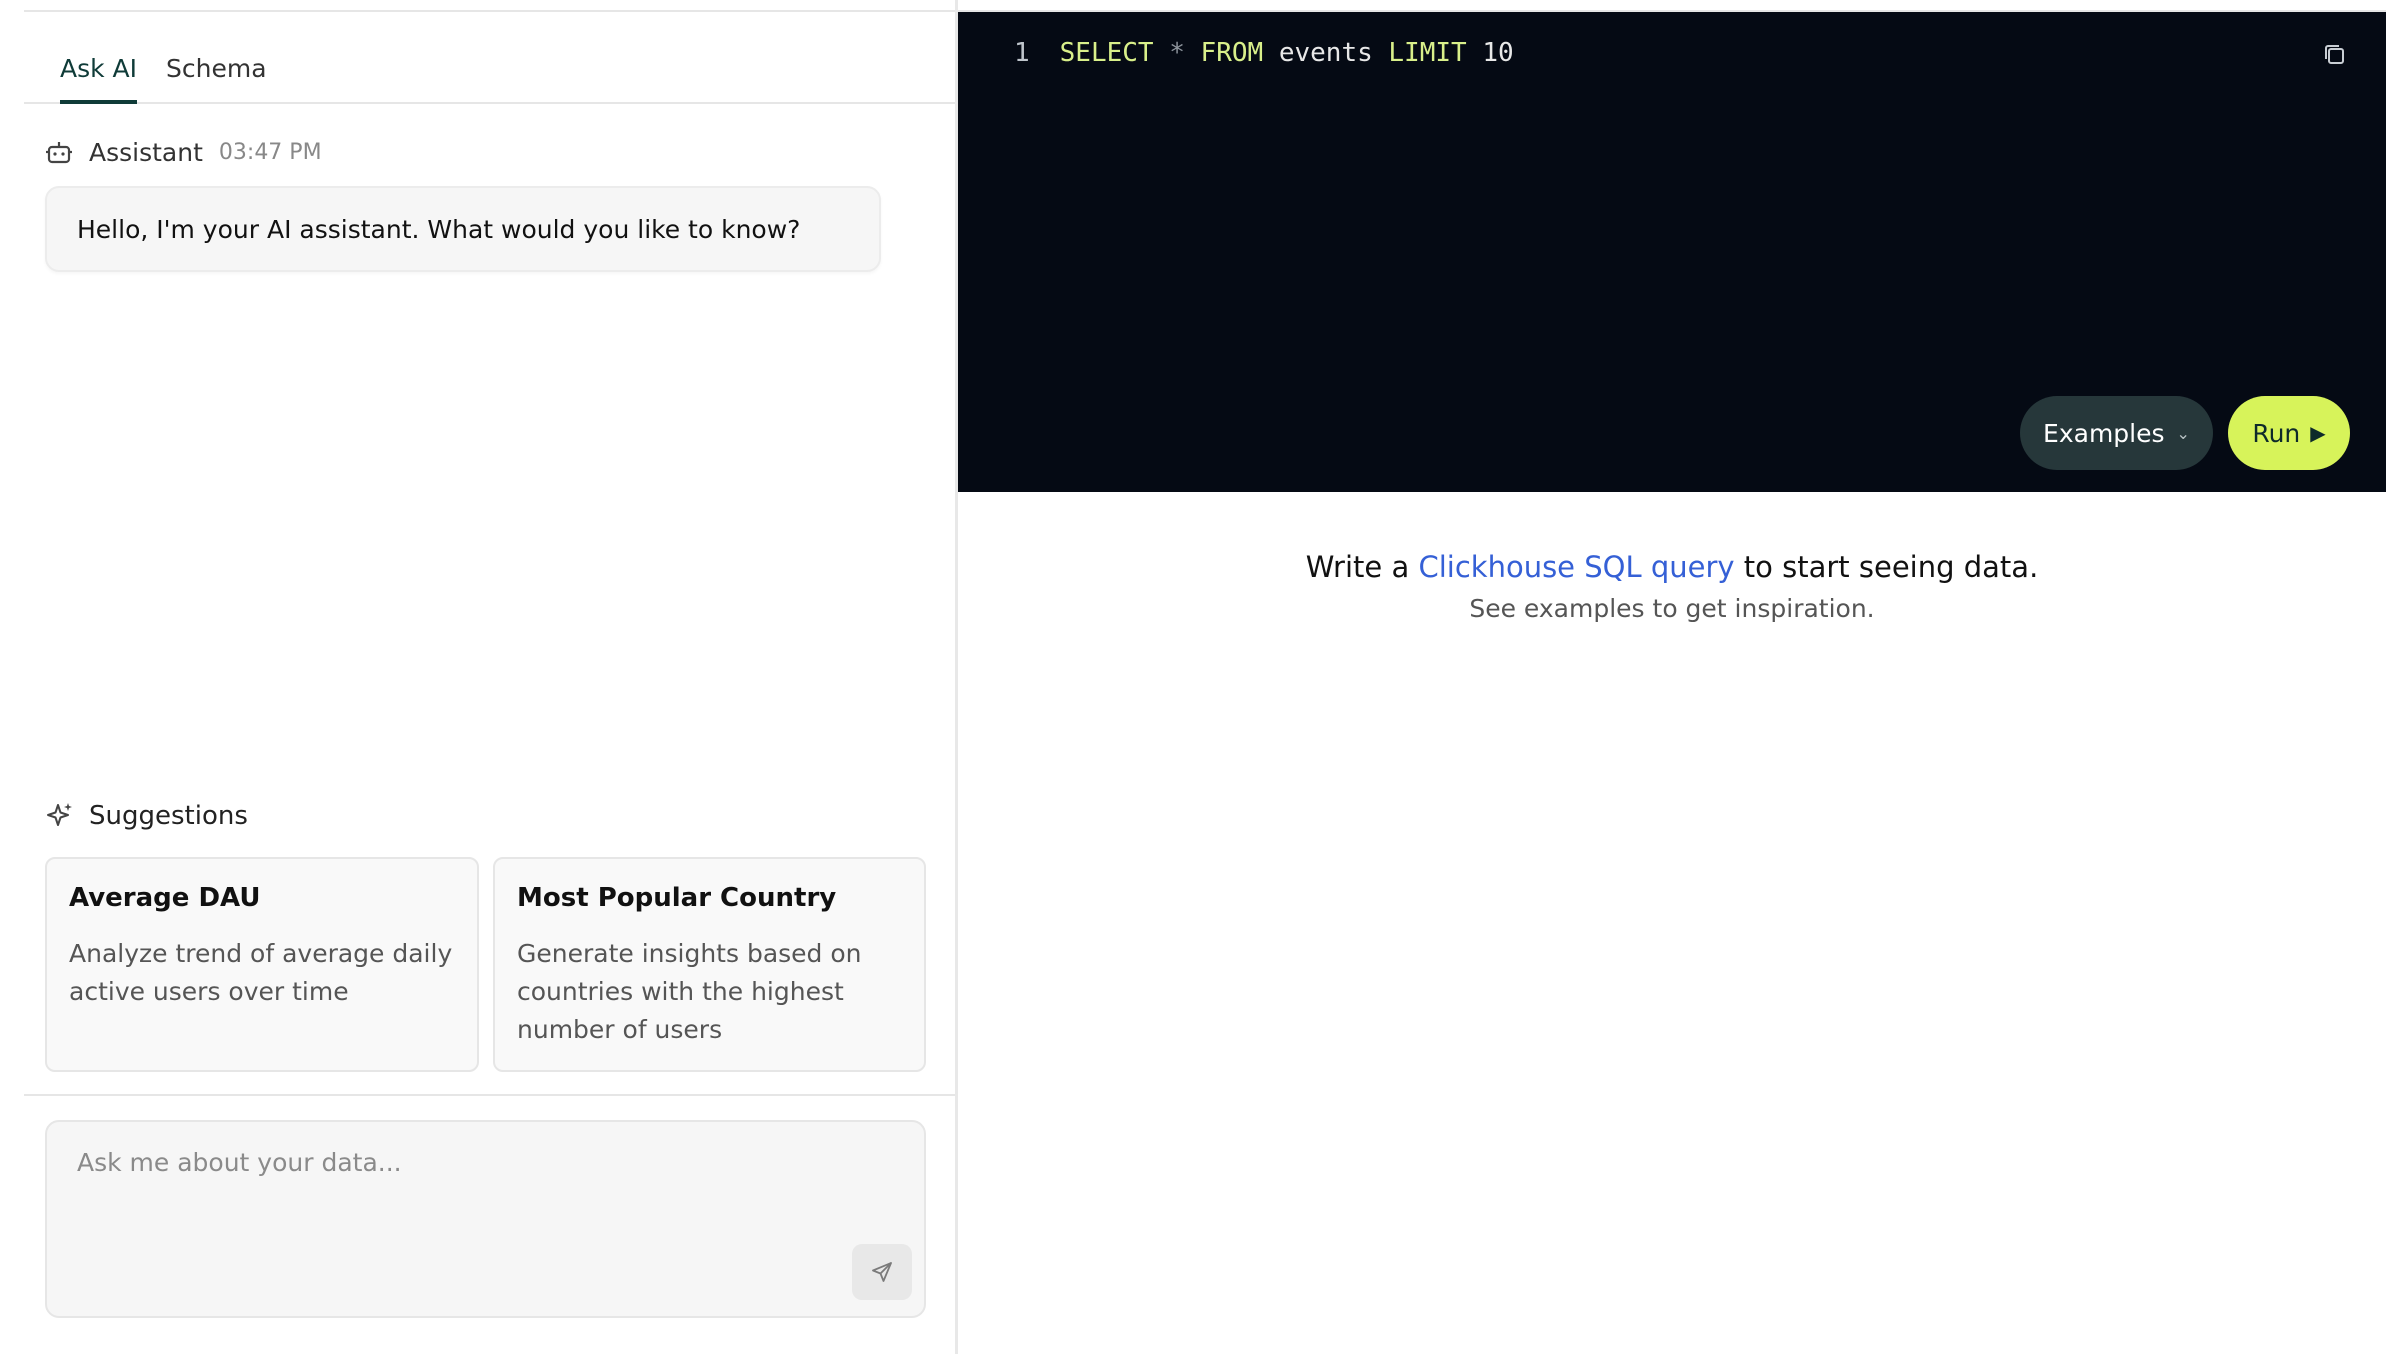 This screenshot has width=2386, height=1354. Describe the element at coordinates (216, 77) in the screenshot. I see `tab-schema: Schema` at that location.